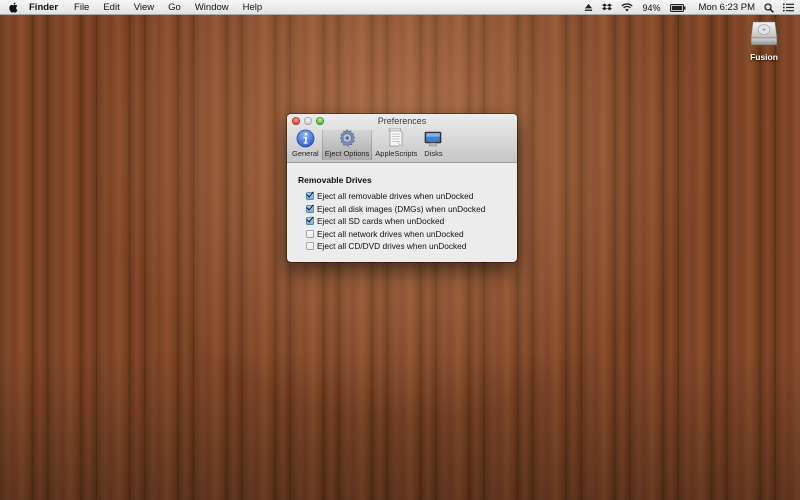 This screenshot has height=500, width=800. I want to click on menu-app-finder: Finder, so click(43, 7).